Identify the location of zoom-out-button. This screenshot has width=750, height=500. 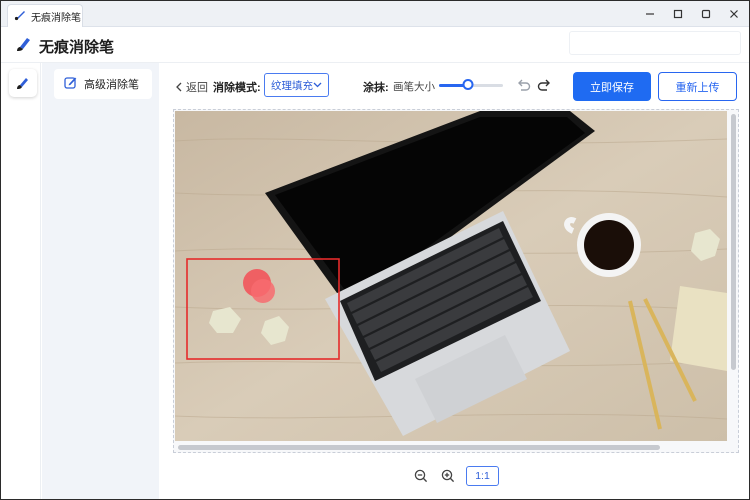
(421, 476).